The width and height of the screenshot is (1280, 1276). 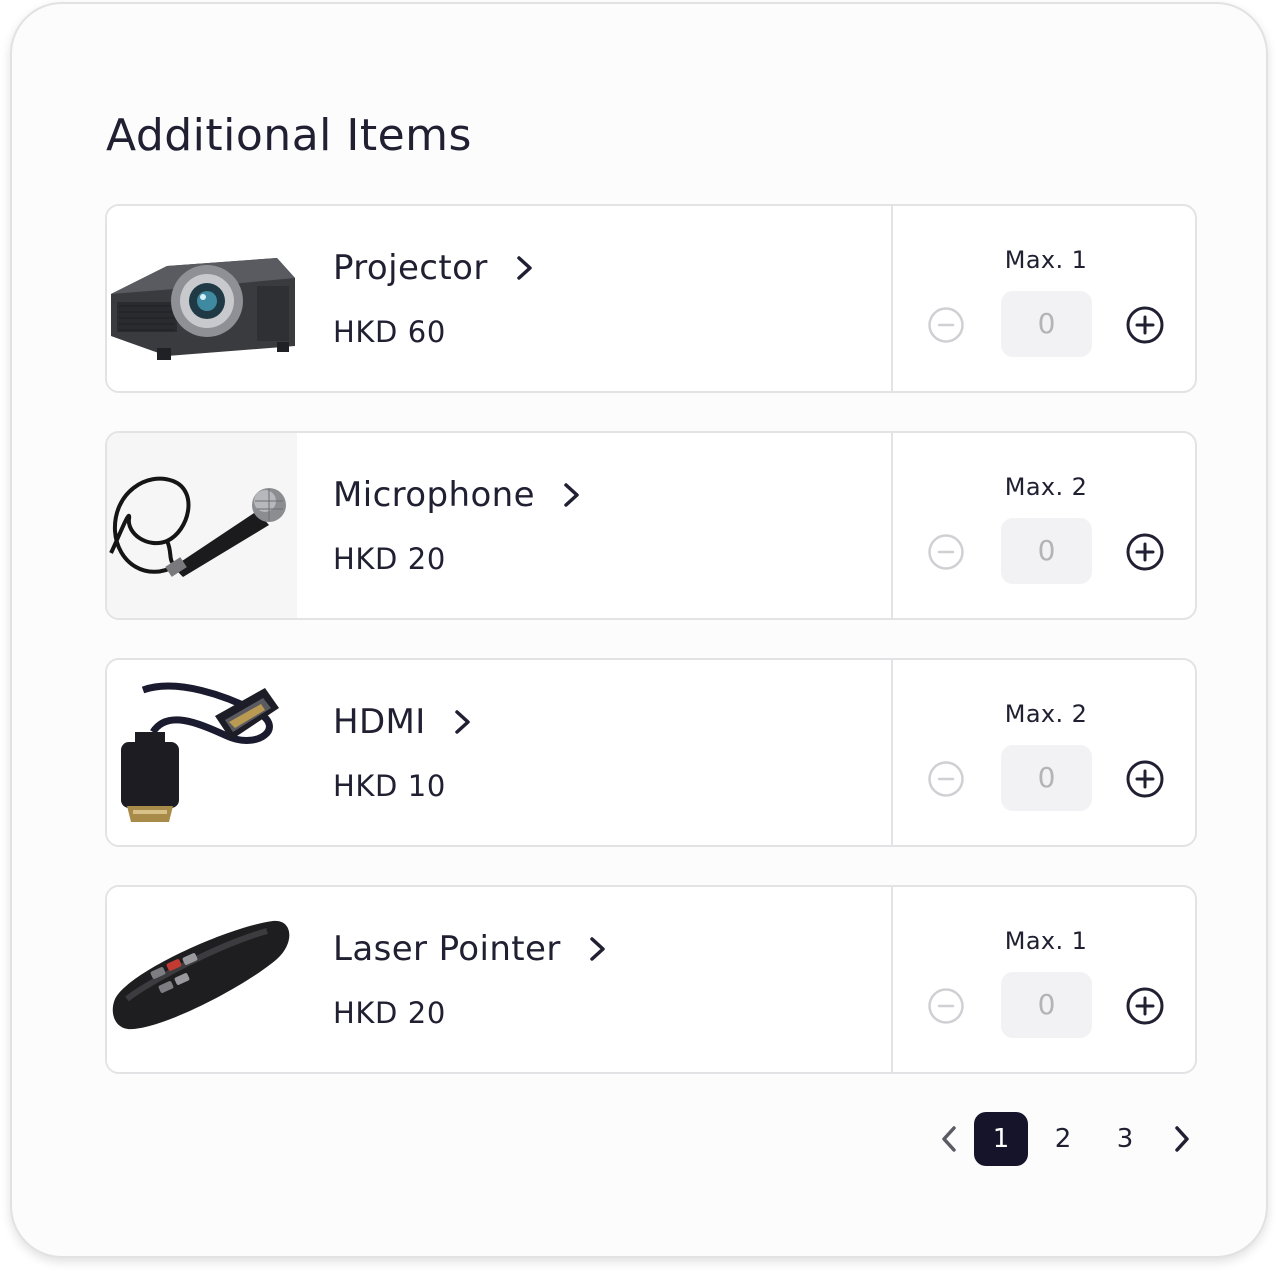 I want to click on item-price: HKD 60, so click(x=389, y=332).